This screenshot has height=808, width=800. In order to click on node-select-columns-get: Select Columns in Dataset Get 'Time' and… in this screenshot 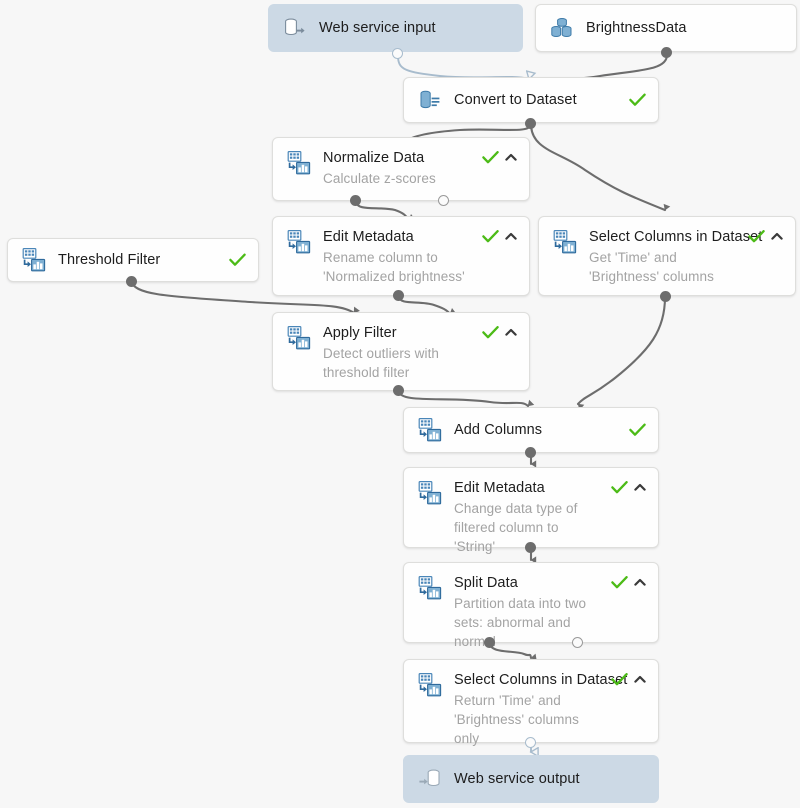, I will do `click(667, 256)`.